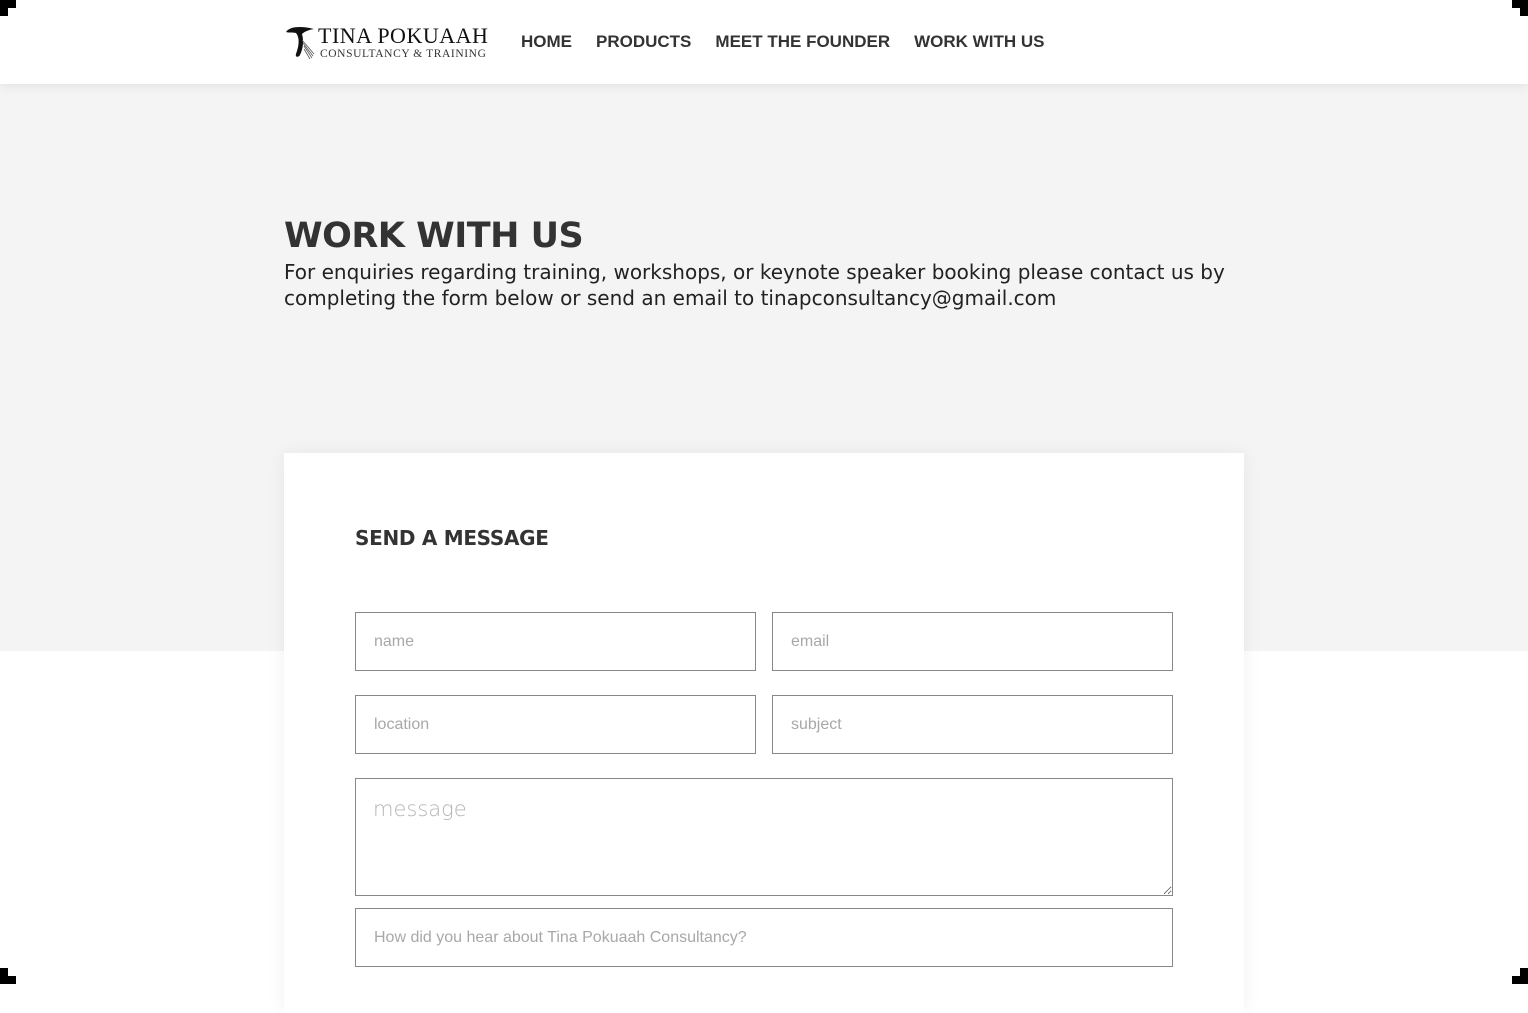 The width and height of the screenshot is (1528, 1013). I want to click on nav-item-products: PRODUCTS, so click(643, 42).